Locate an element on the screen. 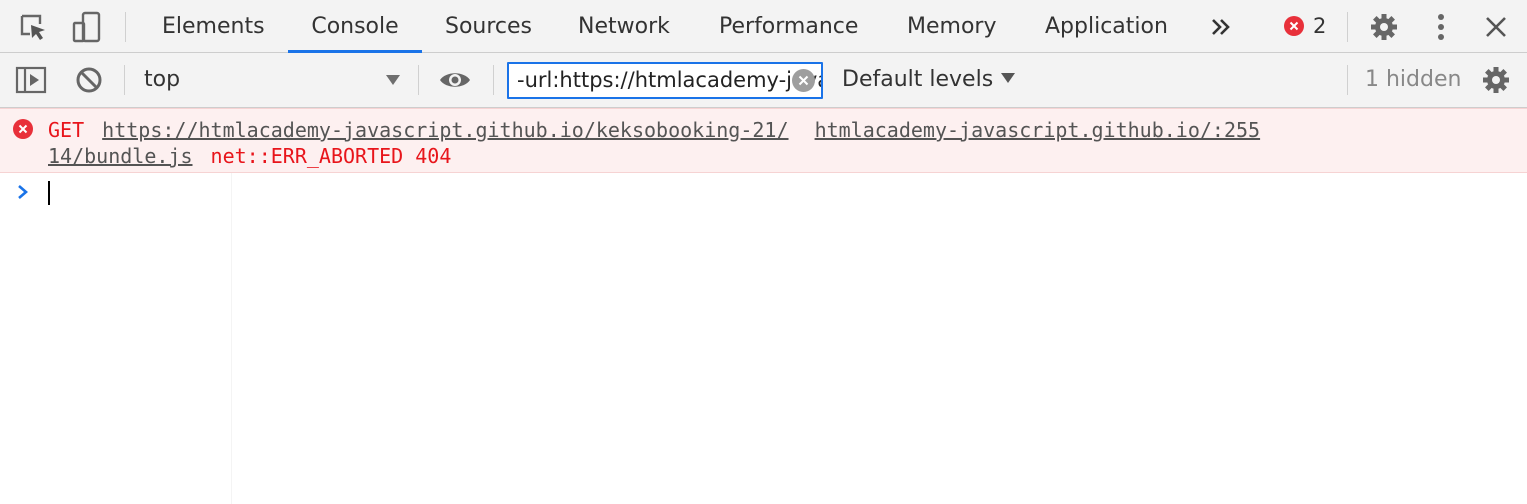 The image size is (1527, 504). tab-network: Network is located at coordinates (624, 26).